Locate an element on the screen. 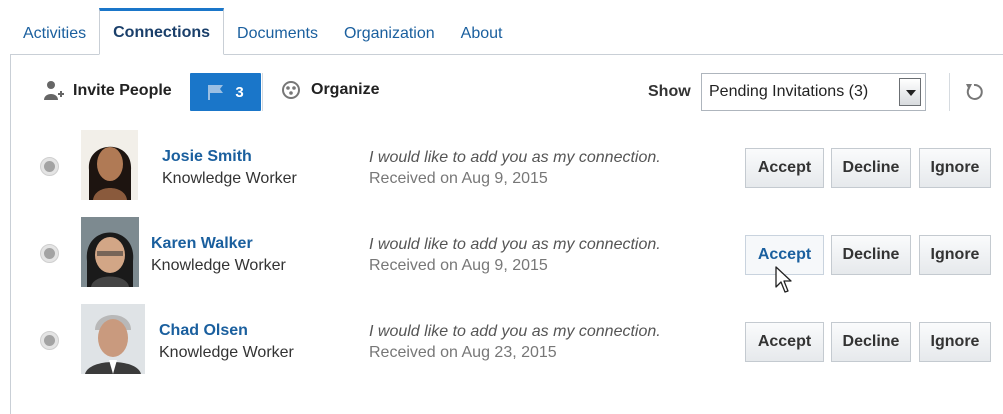 The width and height of the screenshot is (1003, 414). add-person-icon is located at coordinates (54, 90).